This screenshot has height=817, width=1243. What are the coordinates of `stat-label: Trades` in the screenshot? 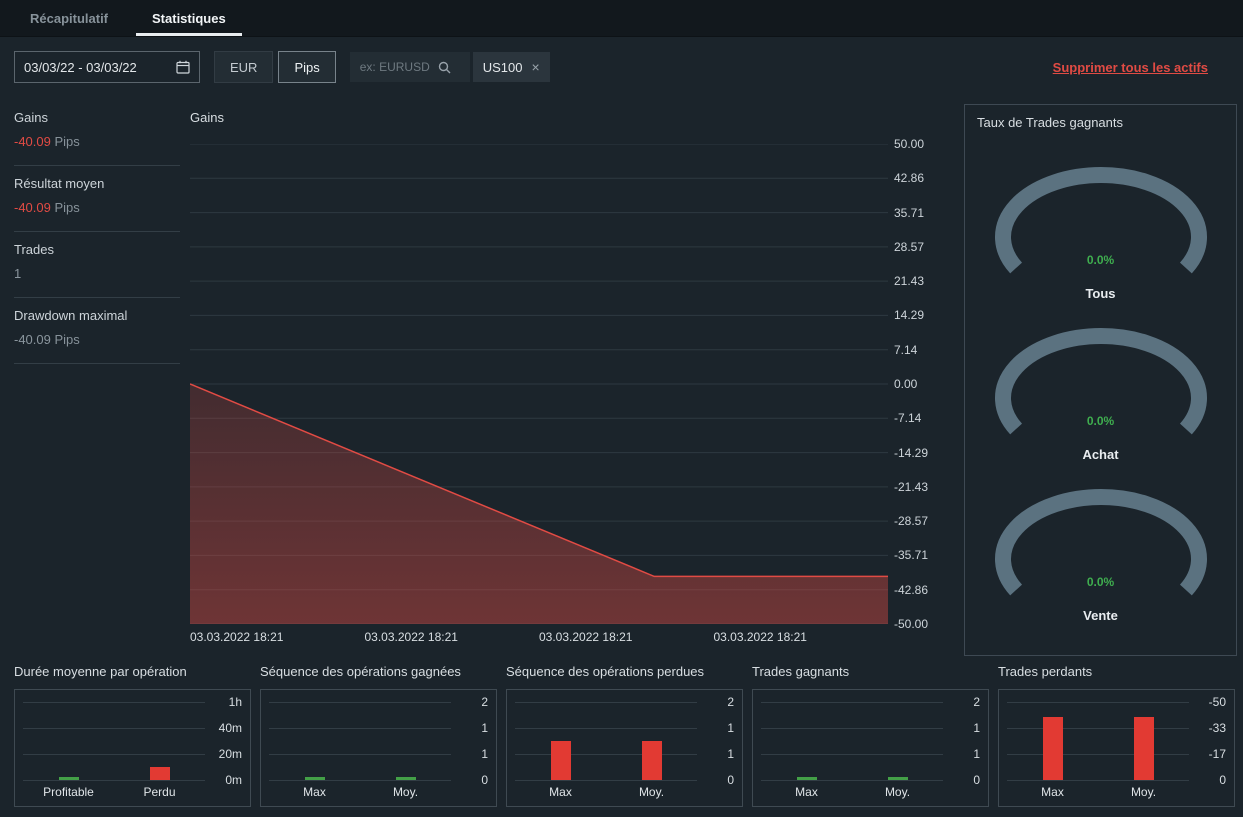 It's located at (34, 249).